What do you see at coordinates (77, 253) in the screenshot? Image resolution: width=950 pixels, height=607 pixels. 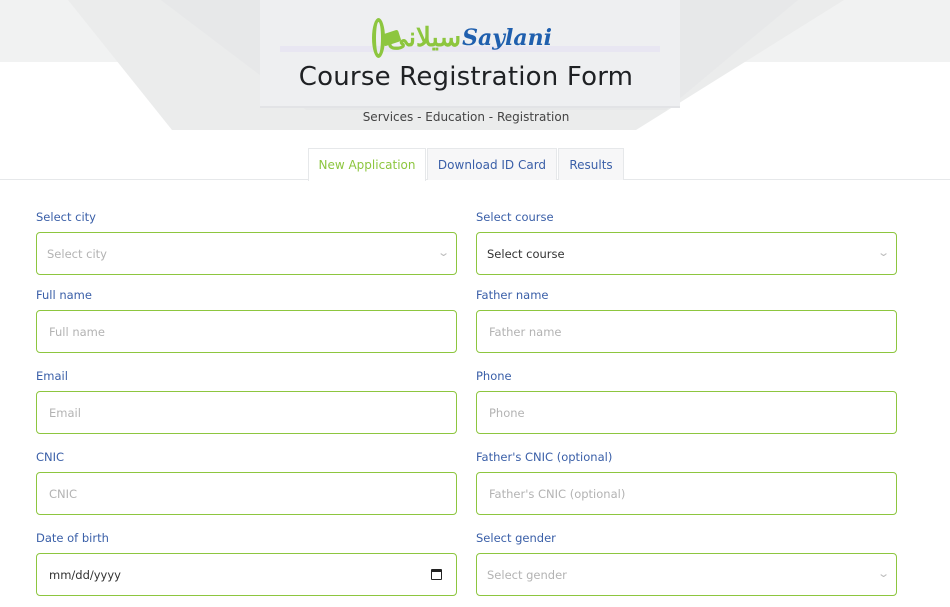 I see `city-placeholder: Select city` at bounding box center [77, 253].